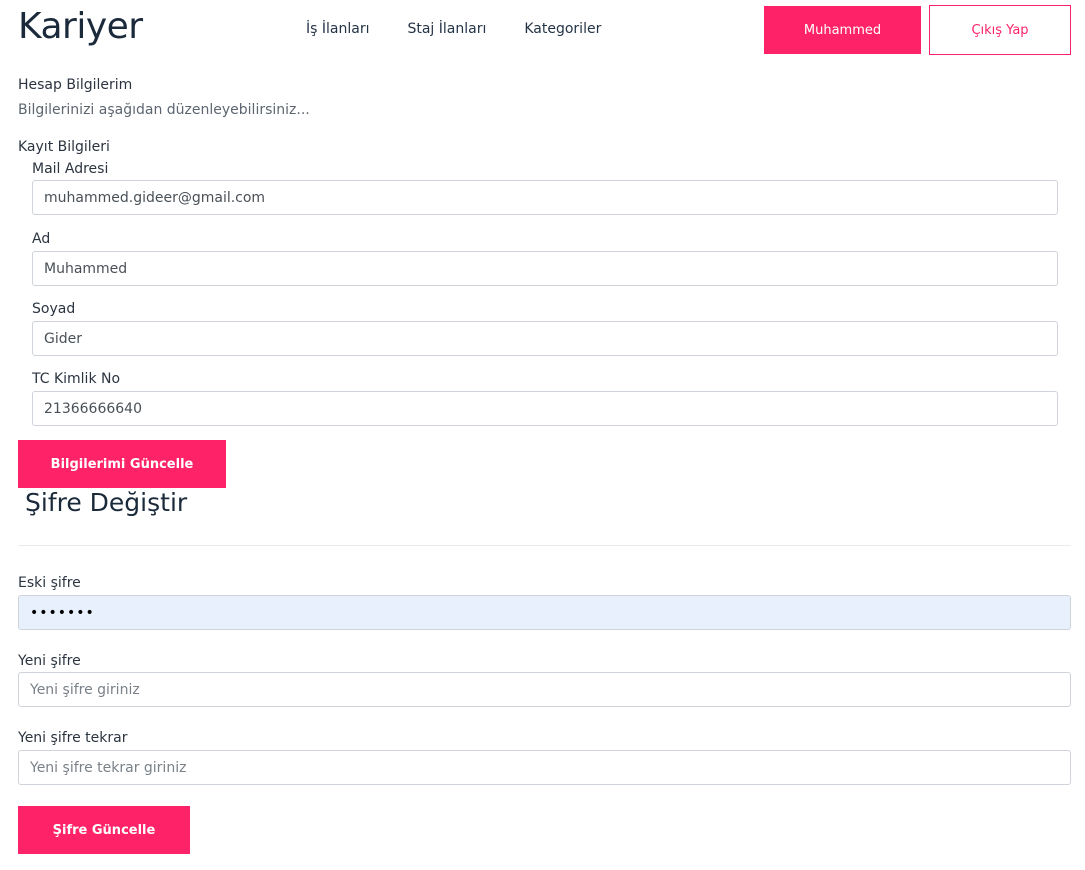 Image resolution: width=1085 pixels, height=870 pixels. I want to click on nav-internship-listings: Staj İlanları, so click(446, 29).